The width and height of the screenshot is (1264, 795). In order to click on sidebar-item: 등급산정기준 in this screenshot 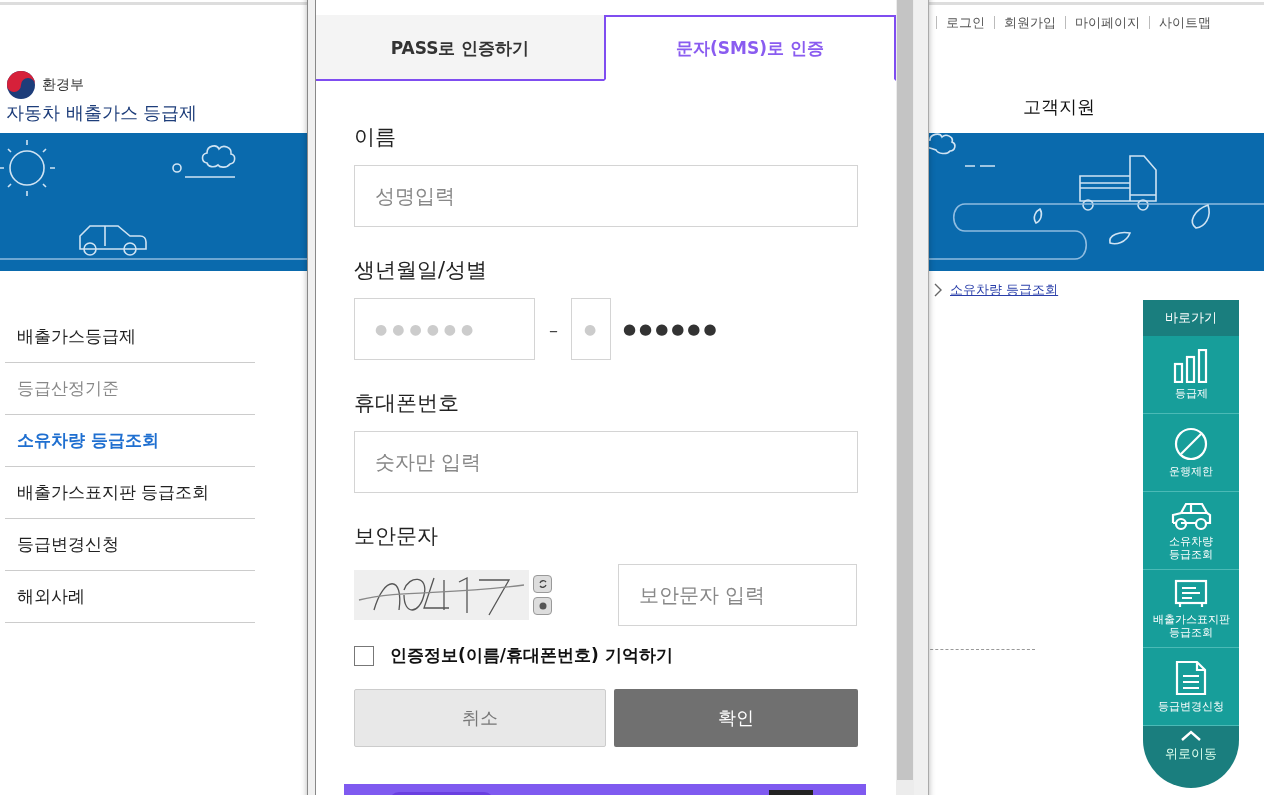, I will do `click(130, 389)`.